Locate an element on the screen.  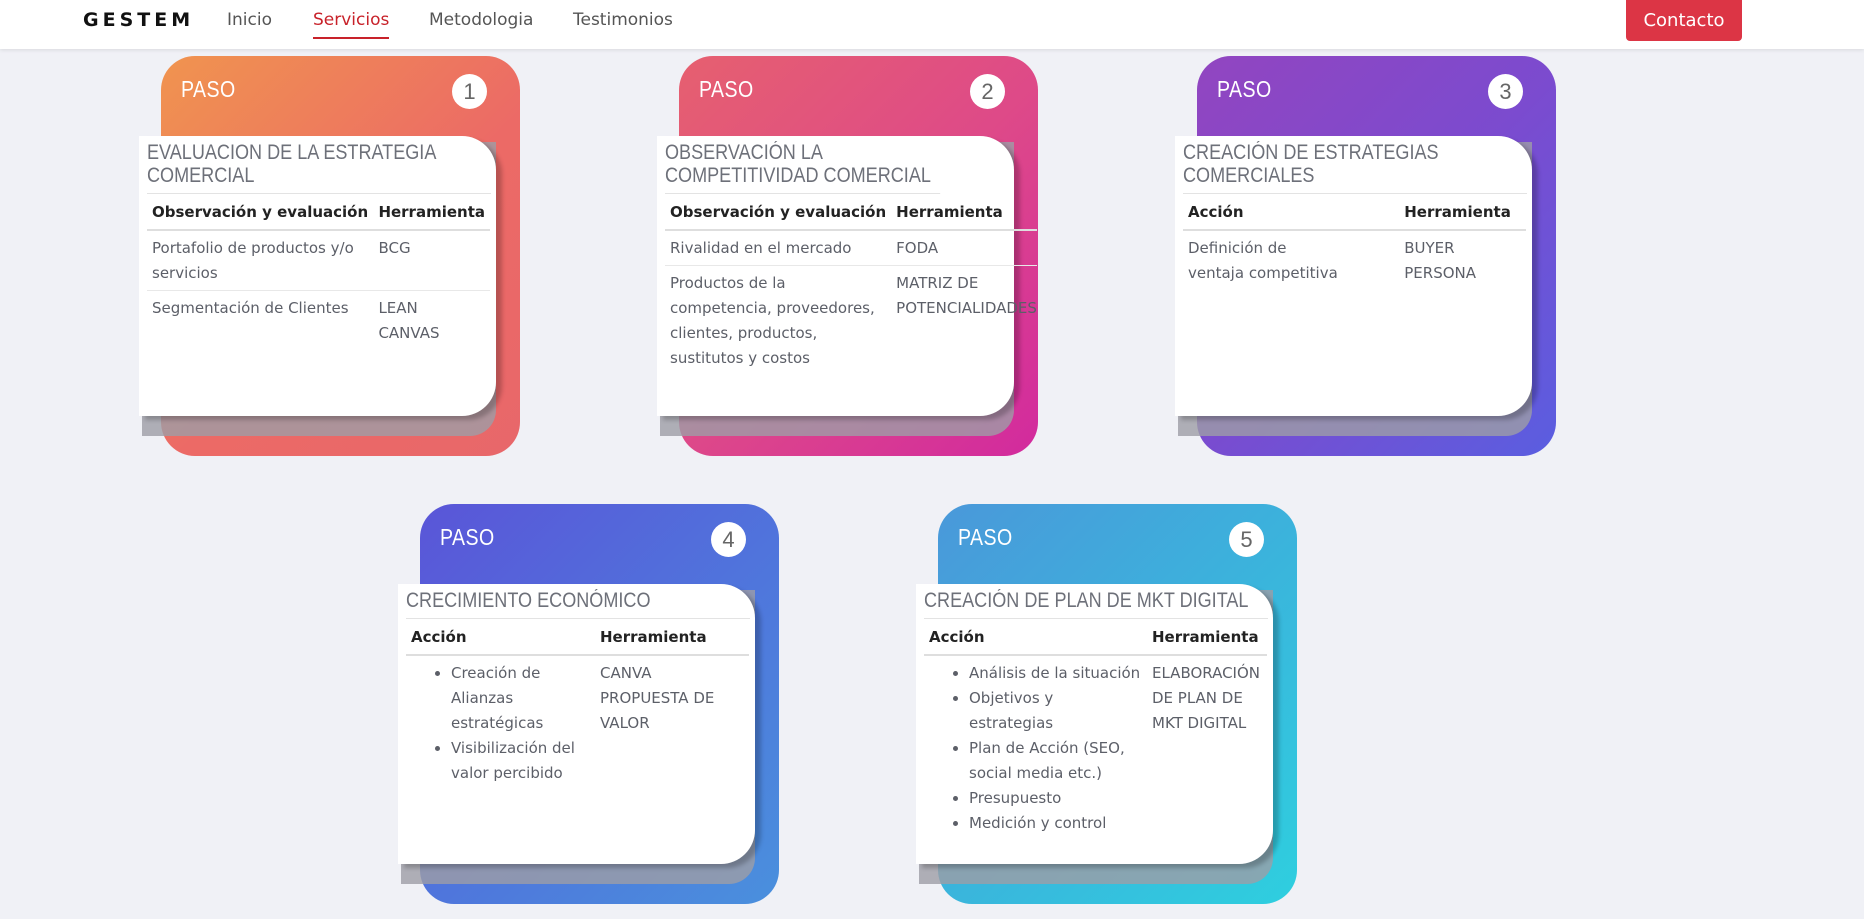
table-cell: LEAN CANVAS is located at coordinates (409, 320).